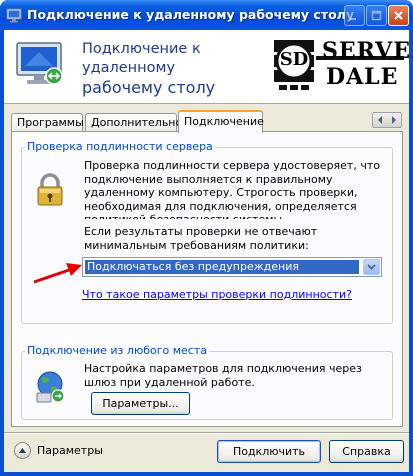 The image size is (413, 476). I want to click on banner-title-line2: рабочему столу, so click(149, 87).